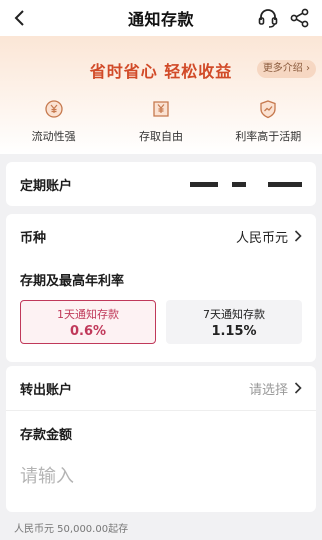  I want to click on feature-item: 存取自由, so click(160, 125).